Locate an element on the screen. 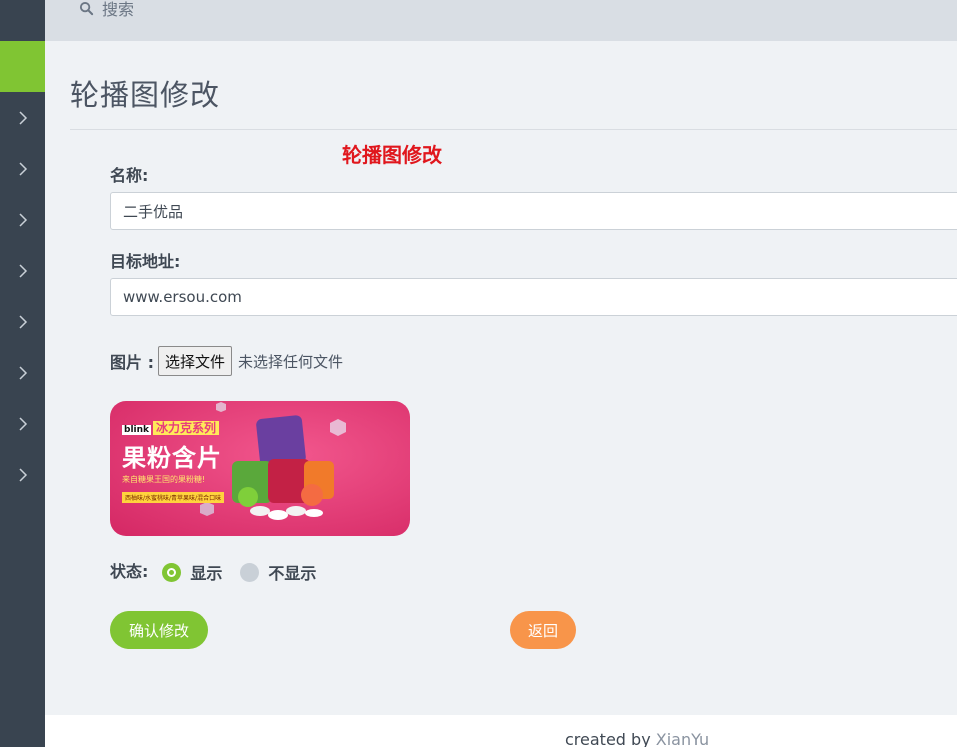 This screenshot has height=747, width=957. banner-tags: 西柚味/水蜜桃味/青苹果味/混合口味 is located at coordinates (173, 497).